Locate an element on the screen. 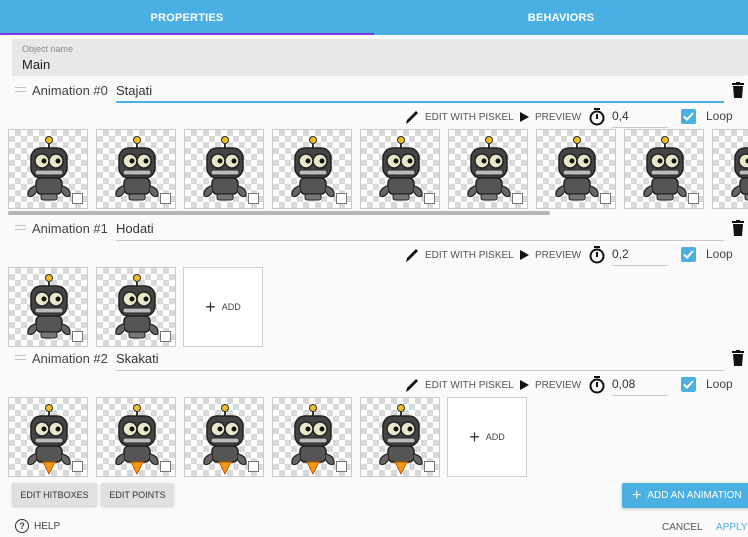 This screenshot has width=748, height=537. timer-input: 0,4 is located at coordinates (640, 117).